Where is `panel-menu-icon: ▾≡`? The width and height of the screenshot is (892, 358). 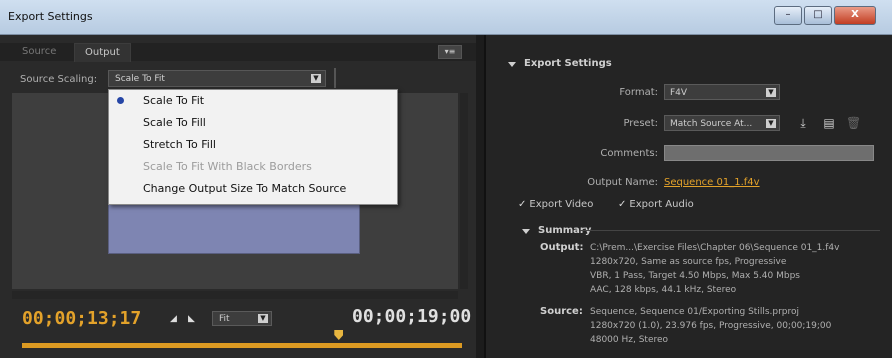 panel-menu-icon: ▾≡ is located at coordinates (450, 52).